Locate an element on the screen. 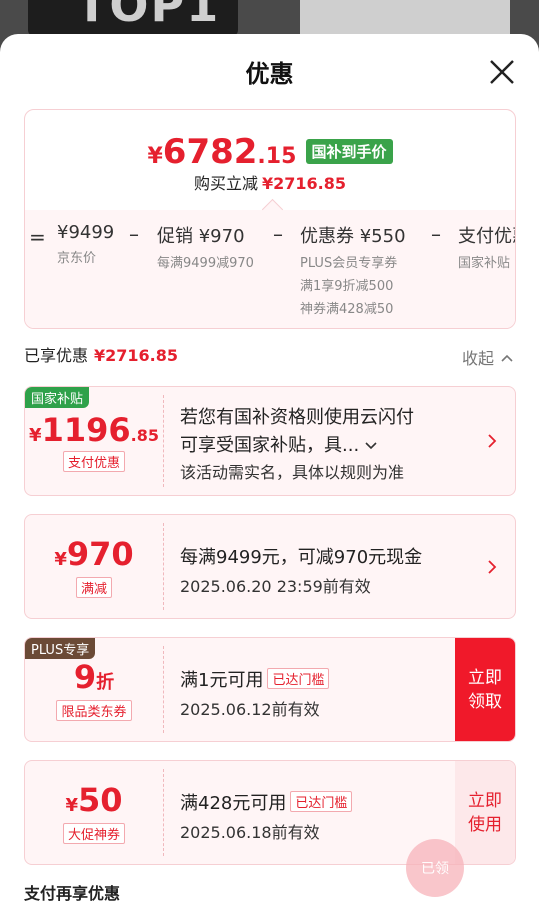 This screenshot has width=539, height=904. amount-integer: 9 is located at coordinates (85, 677).